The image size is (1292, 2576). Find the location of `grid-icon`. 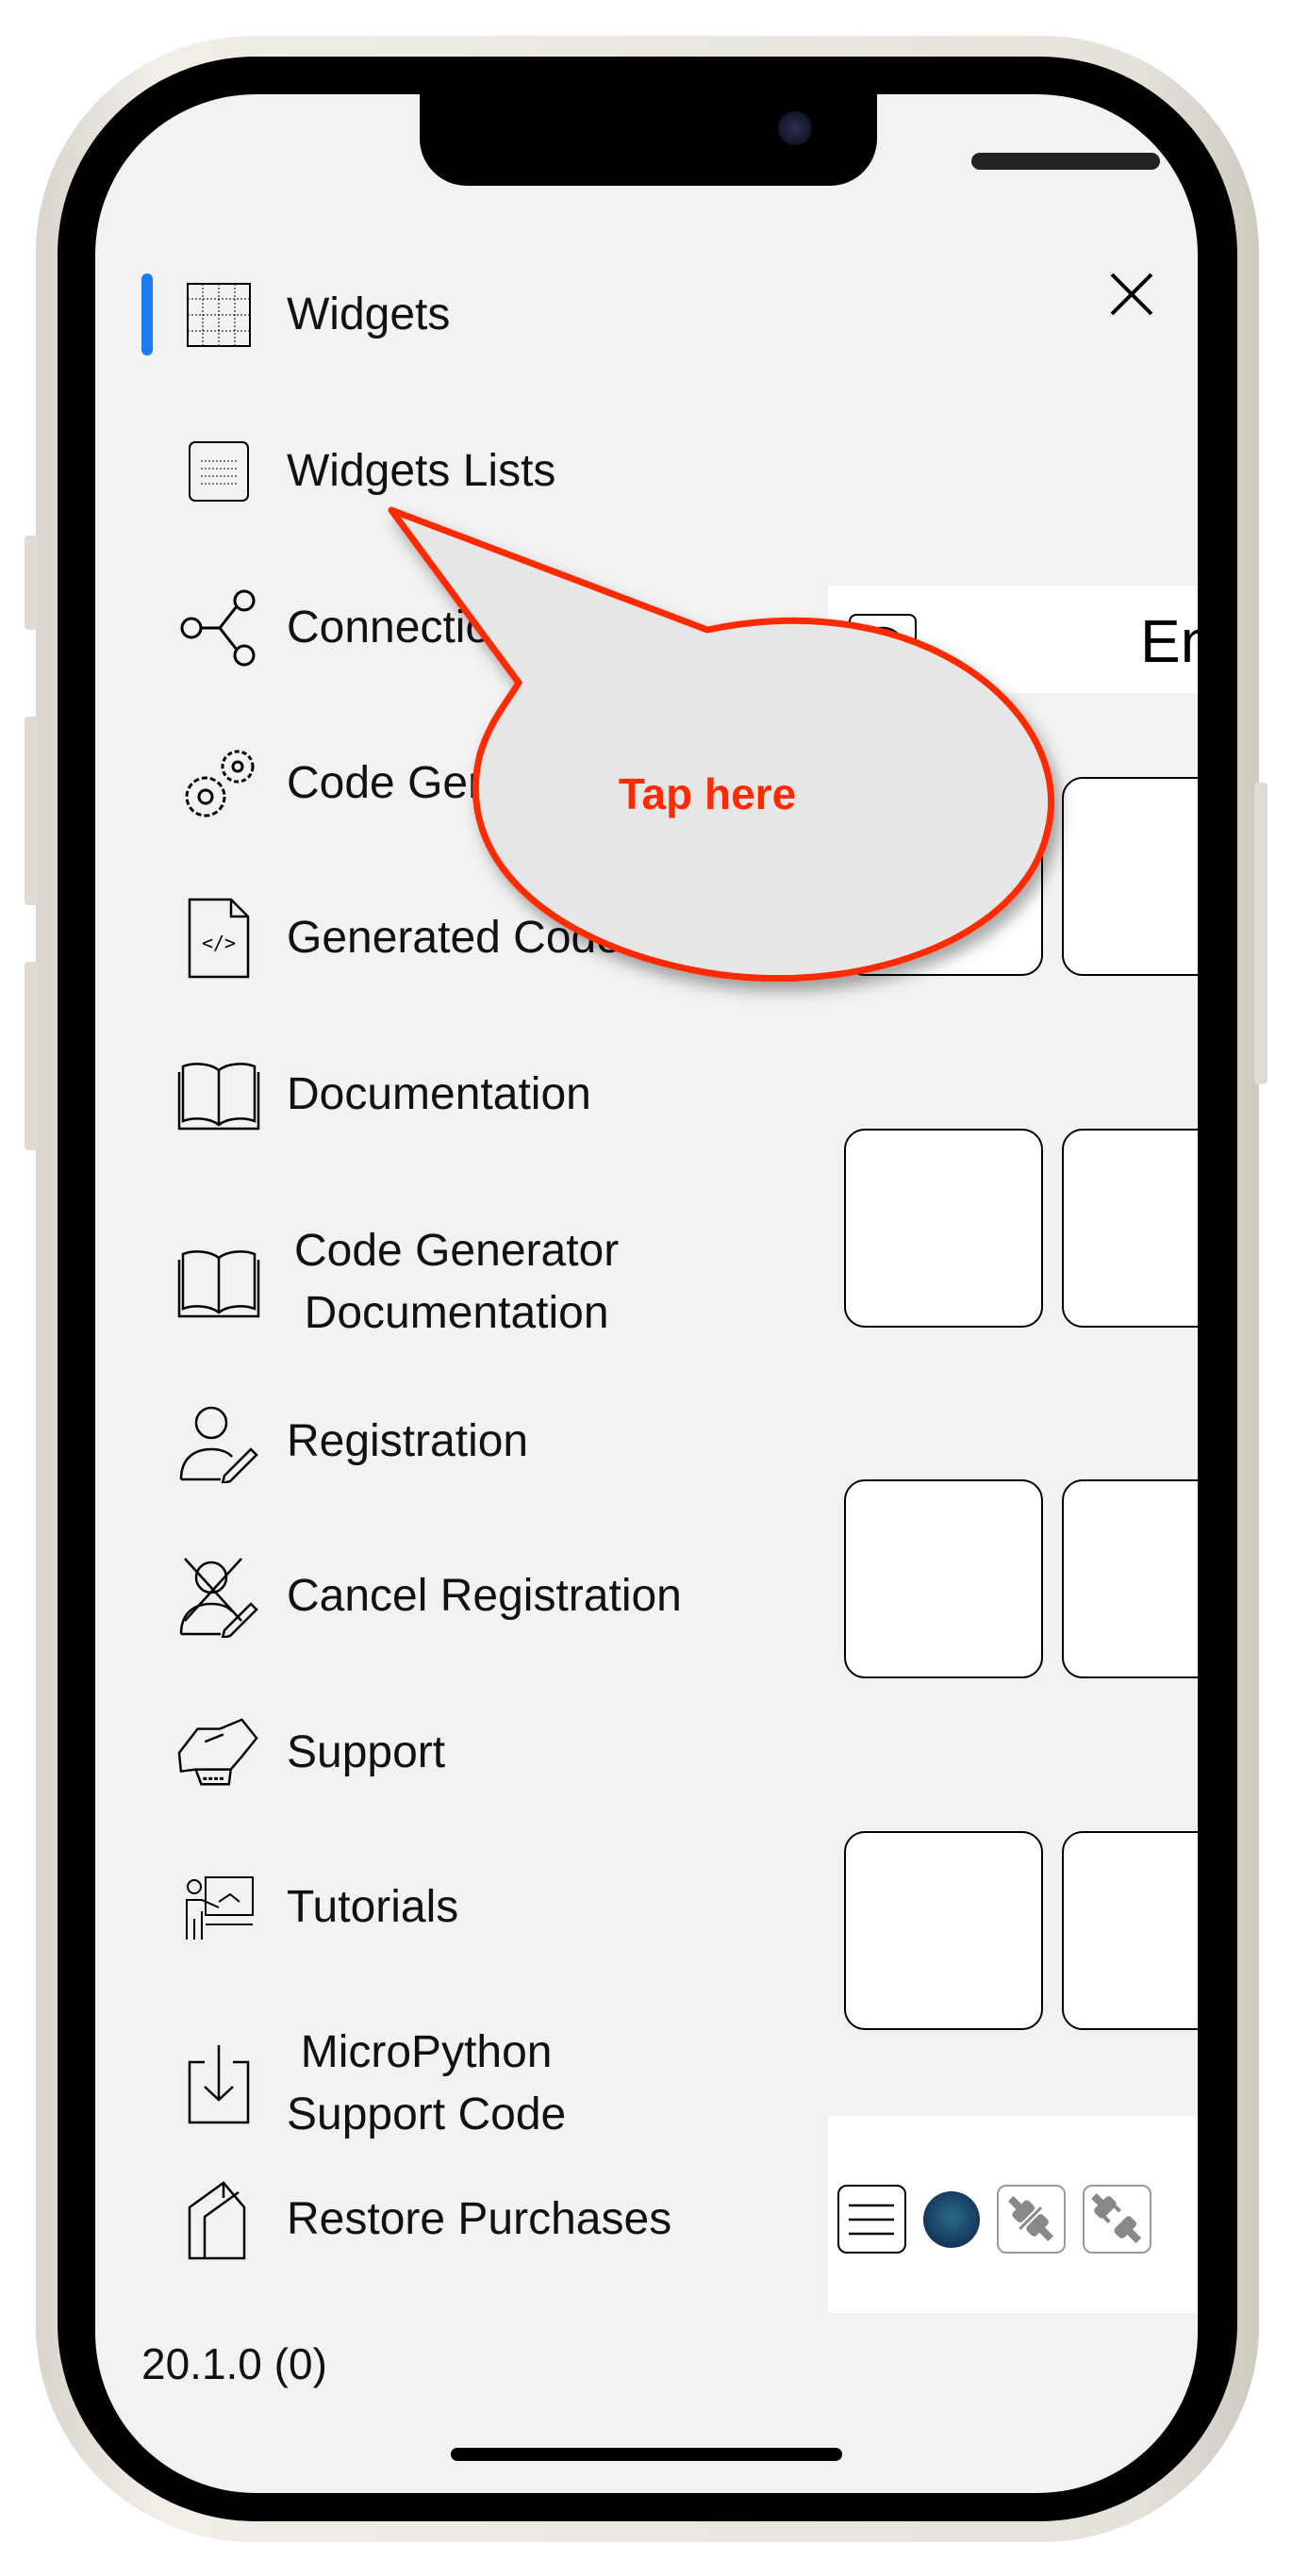

grid-icon is located at coordinates (218, 314).